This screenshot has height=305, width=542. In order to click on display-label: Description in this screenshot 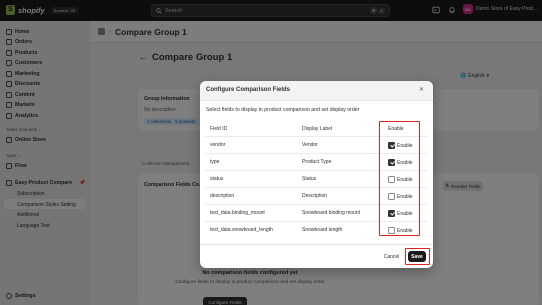, I will do `click(315, 196)`.